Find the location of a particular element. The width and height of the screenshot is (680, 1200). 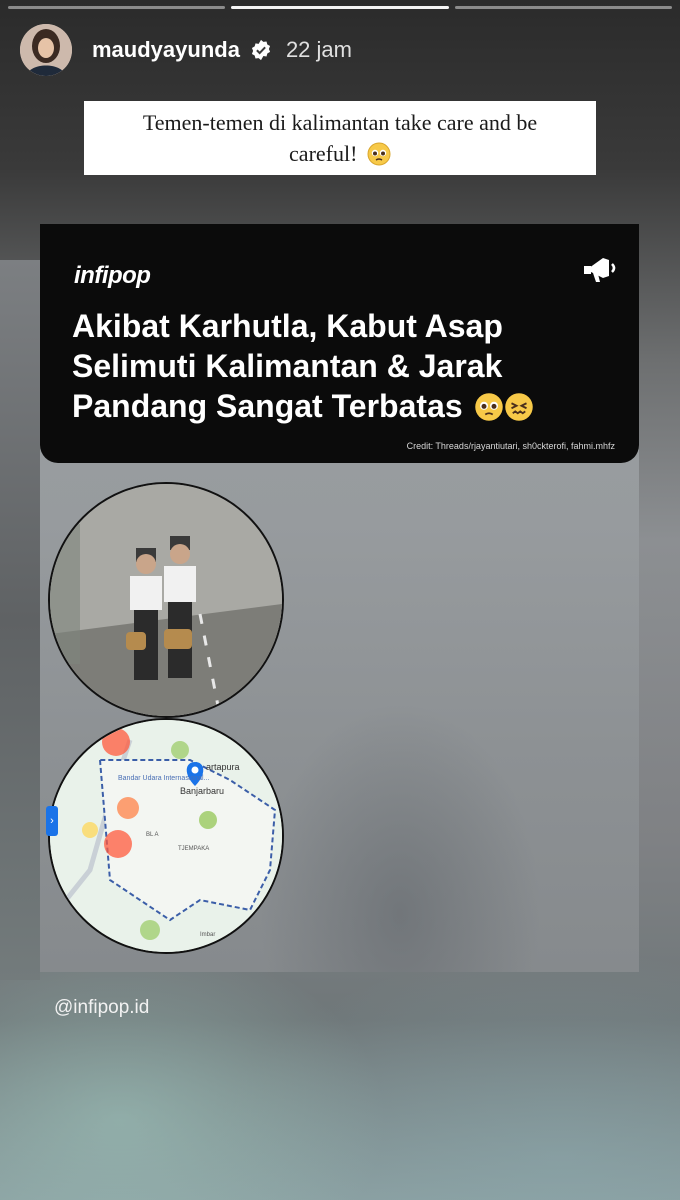

story-progress-bar is located at coordinates (340, 7).